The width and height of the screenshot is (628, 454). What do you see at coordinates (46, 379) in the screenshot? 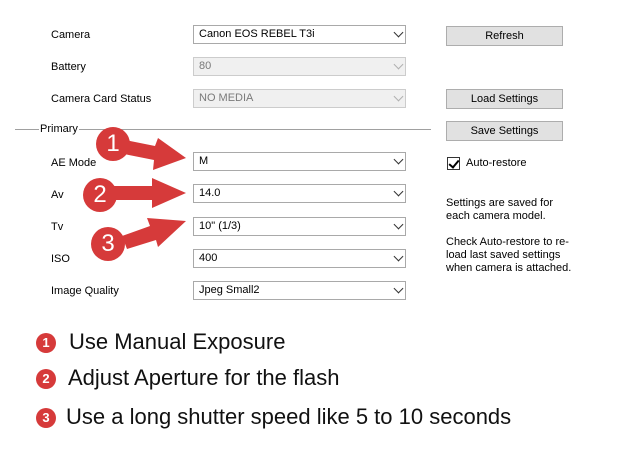
I see `legend-badge-2: 2` at bounding box center [46, 379].